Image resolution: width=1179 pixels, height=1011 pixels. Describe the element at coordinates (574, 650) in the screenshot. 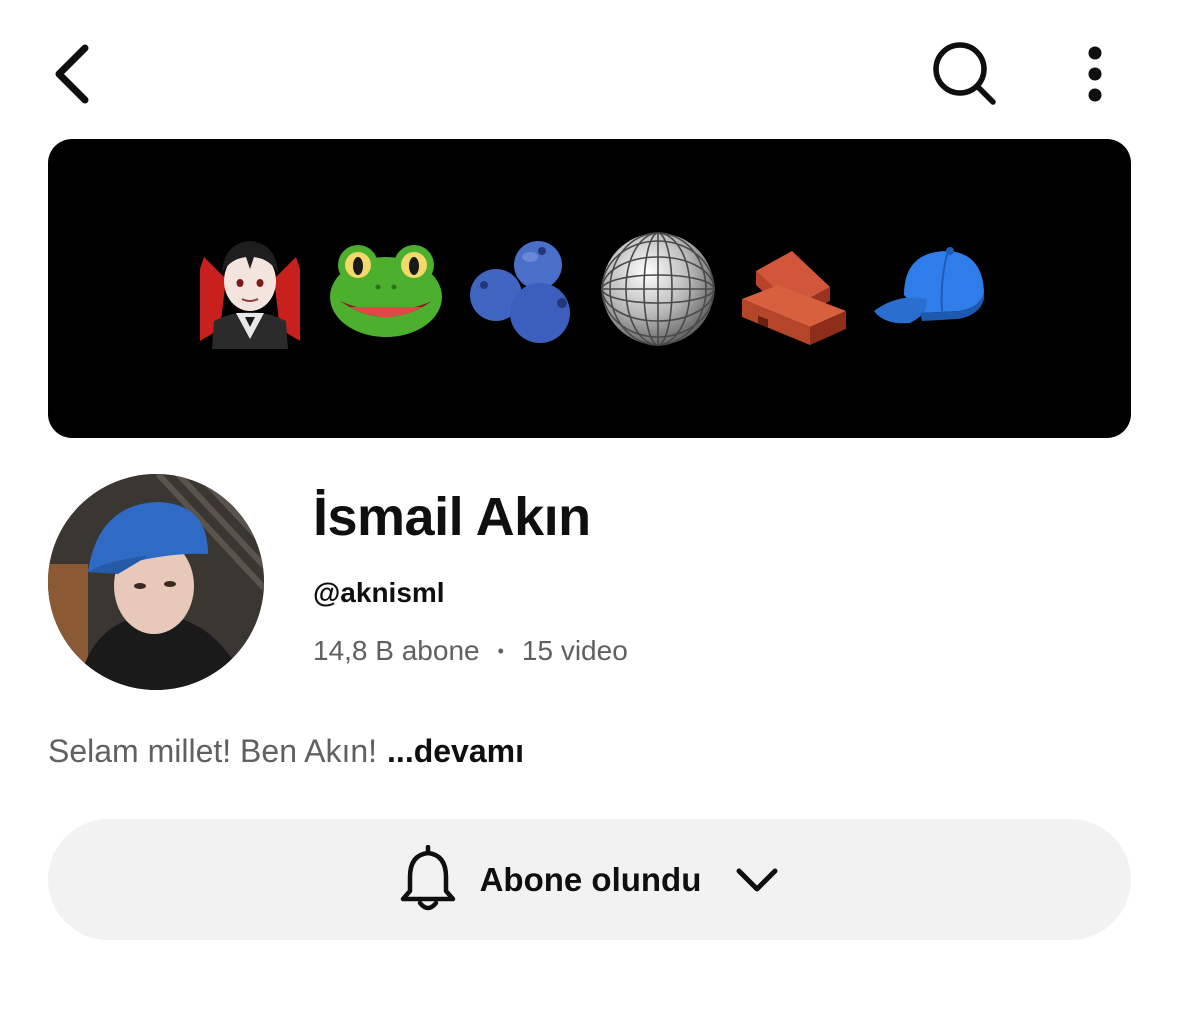

I see `video-count: 15 video` at that location.